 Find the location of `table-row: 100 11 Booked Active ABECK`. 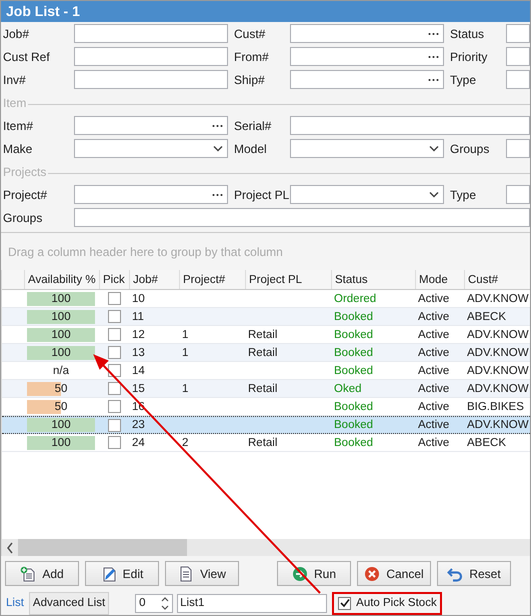

table-row: 100 11 Booked Active ABECK is located at coordinates (266, 317).